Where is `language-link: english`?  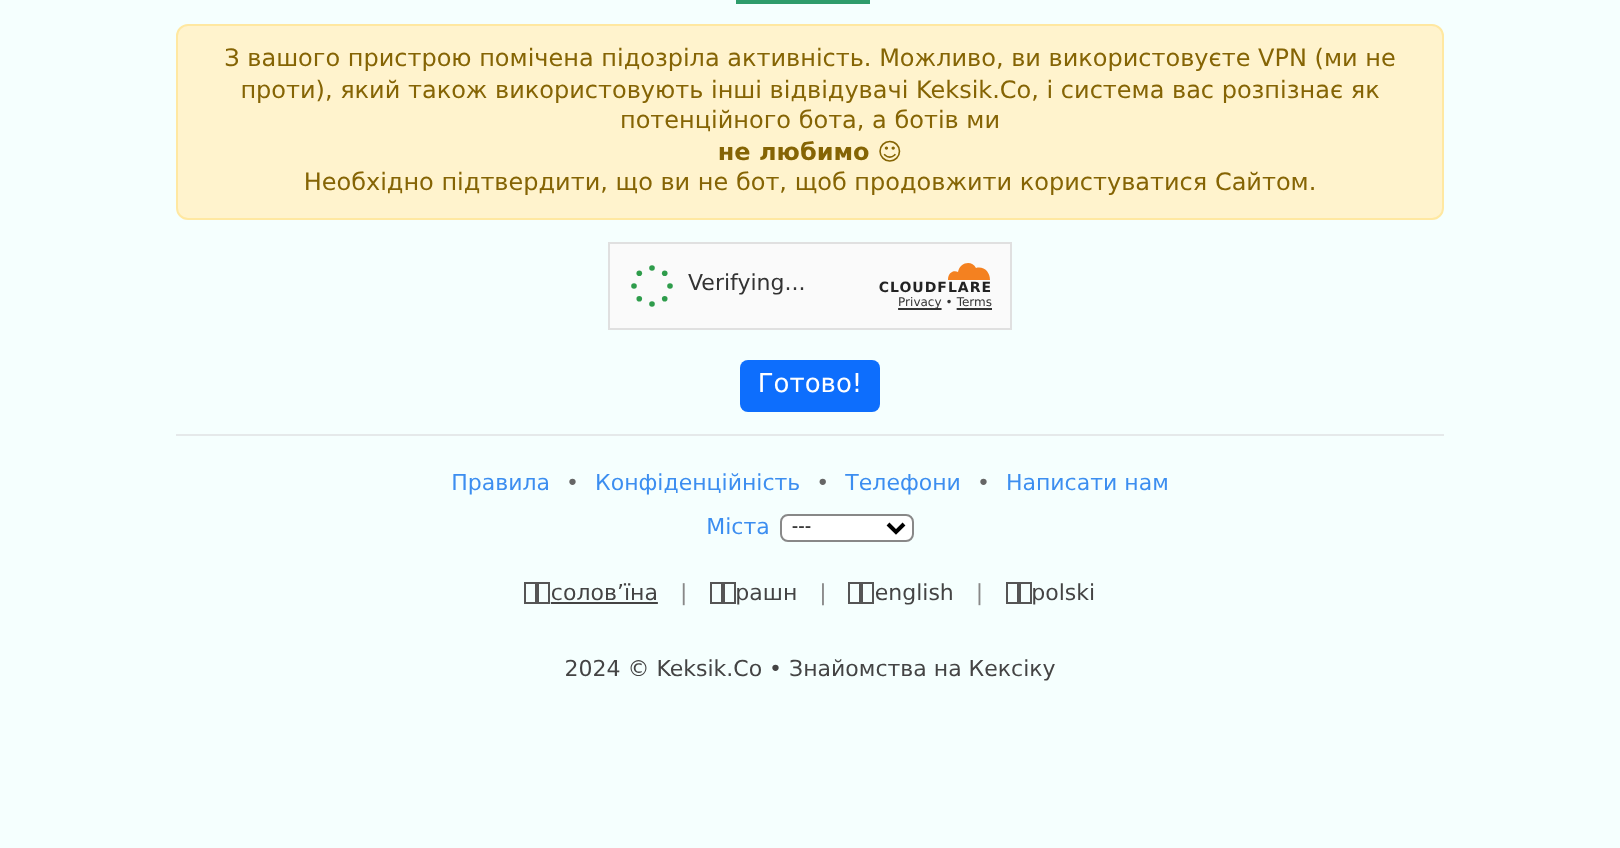 language-link: english is located at coordinates (901, 593).